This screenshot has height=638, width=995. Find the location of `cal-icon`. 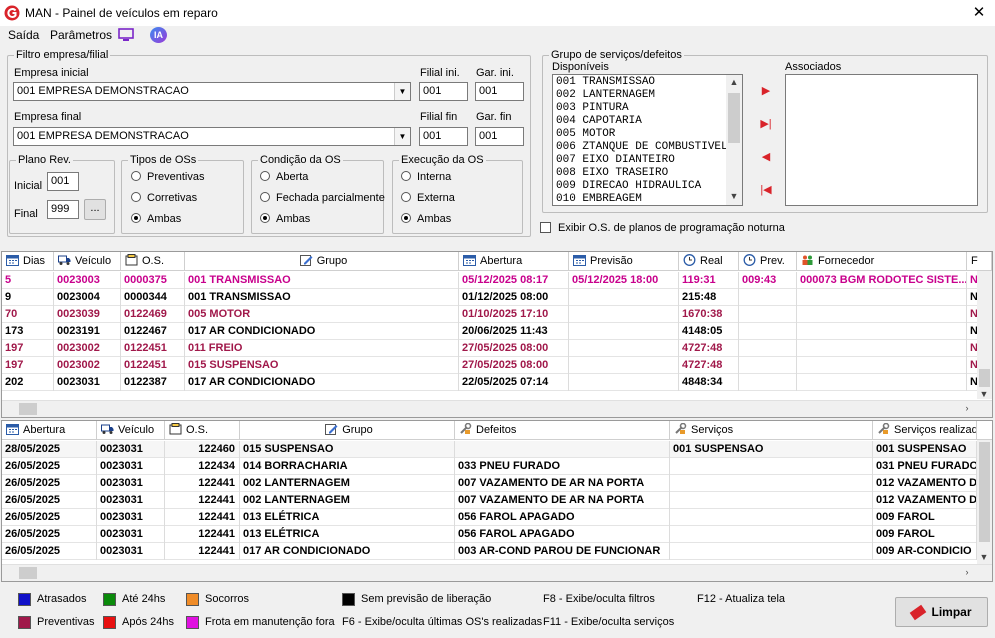

cal-icon is located at coordinates (12, 429).